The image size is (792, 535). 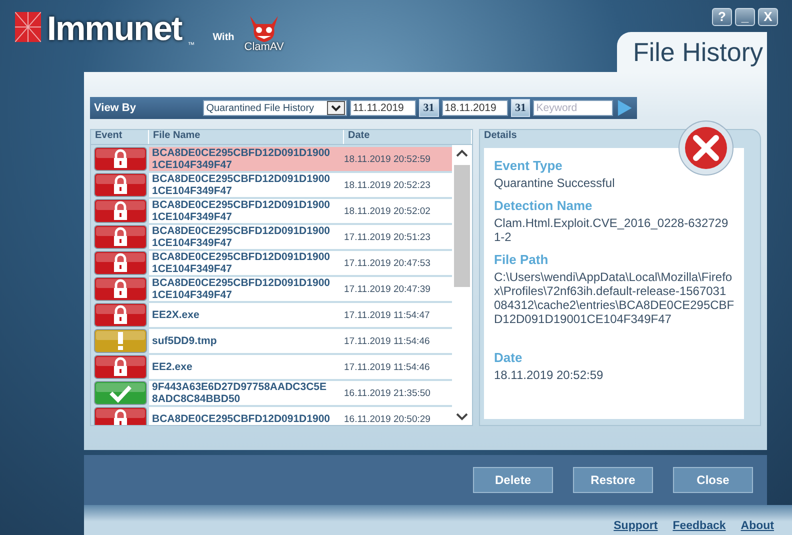 I want to click on scrollbar, so click(x=462, y=285).